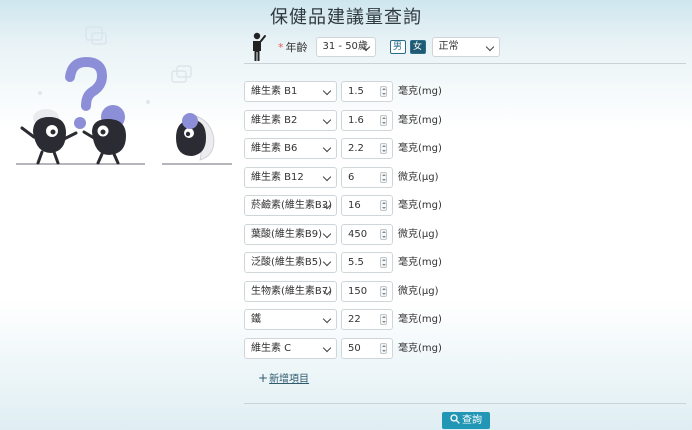 The image size is (692, 430). What do you see at coordinates (397, 47) in the screenshot?
I see `gender-male-button: 男` at bounding box center [397, 47].